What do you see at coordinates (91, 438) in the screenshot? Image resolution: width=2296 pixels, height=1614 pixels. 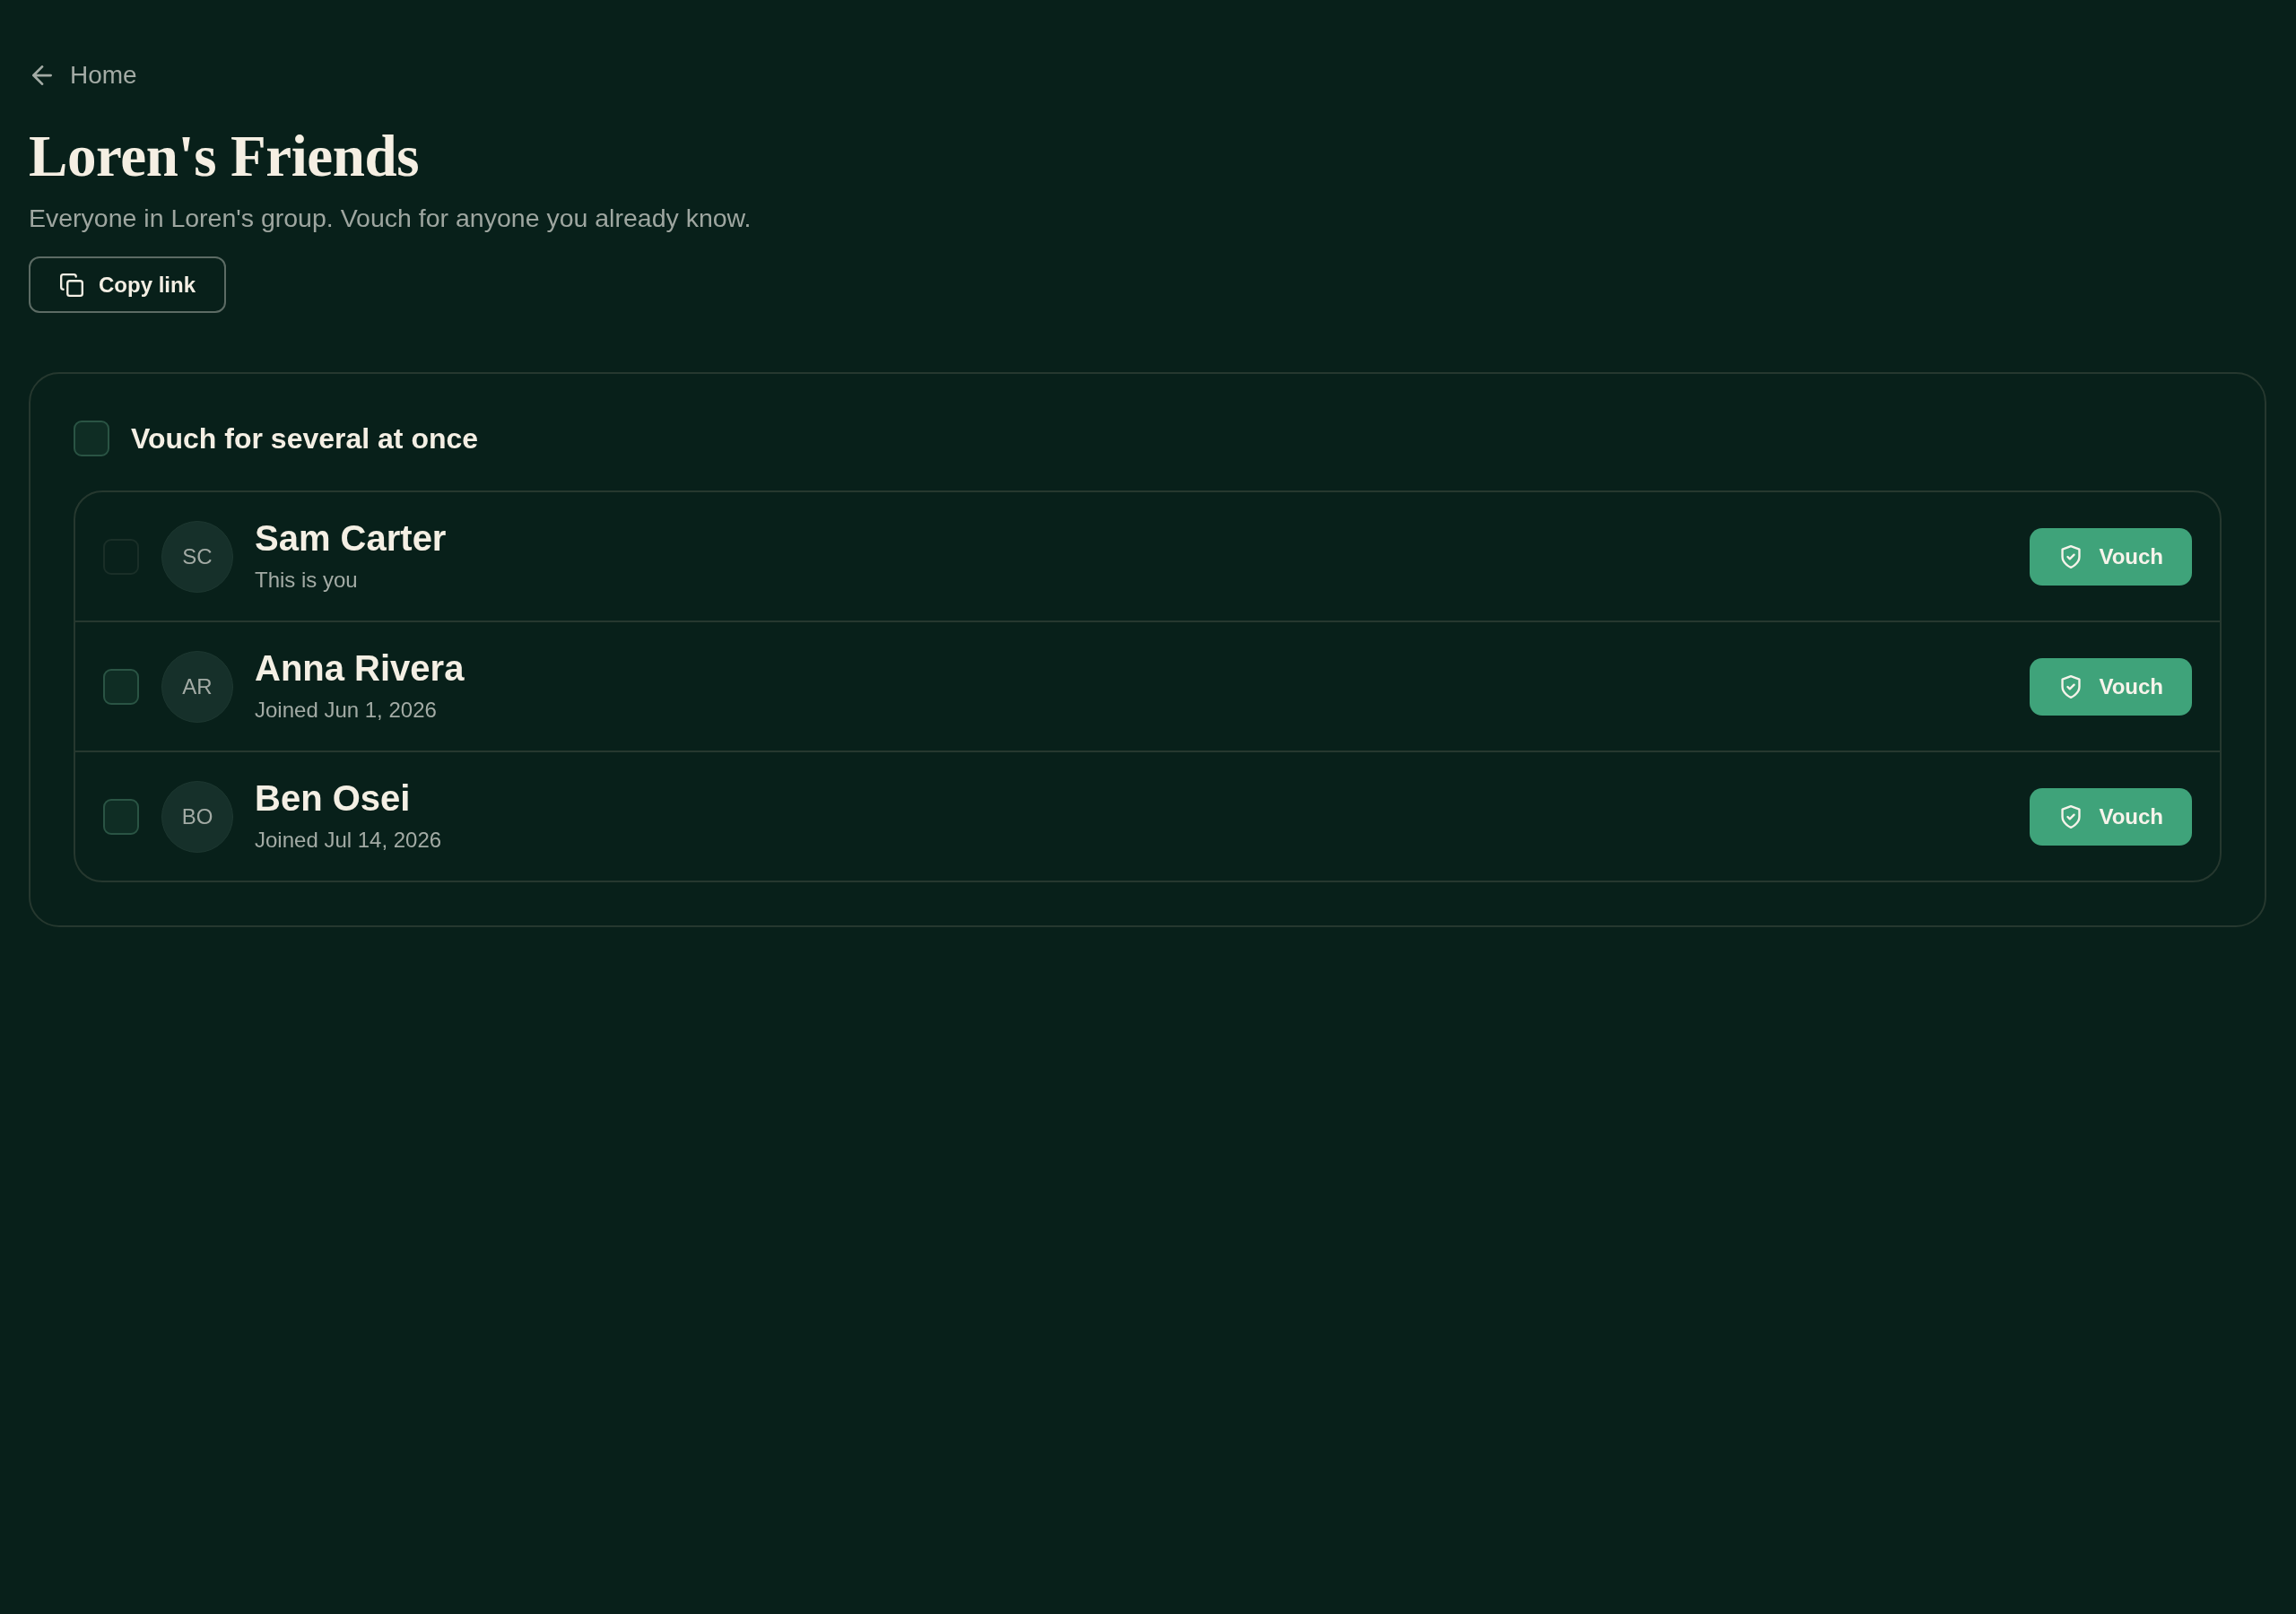 I see `select-all-checkbox` at bounding box center [91, 438].